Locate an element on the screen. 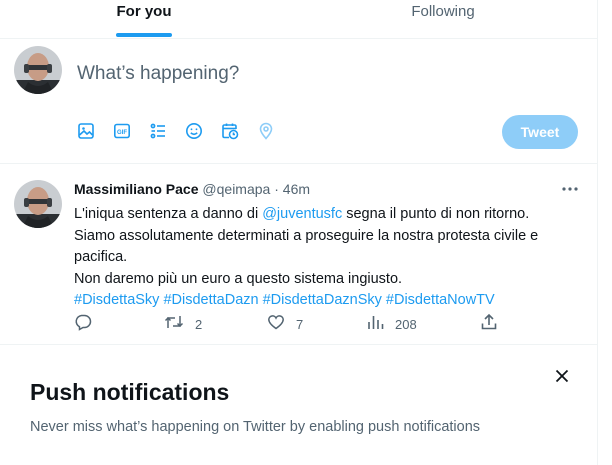 The height and width of the screenshot is (465, 612). heart-icon is located at coordinates (276, 324).